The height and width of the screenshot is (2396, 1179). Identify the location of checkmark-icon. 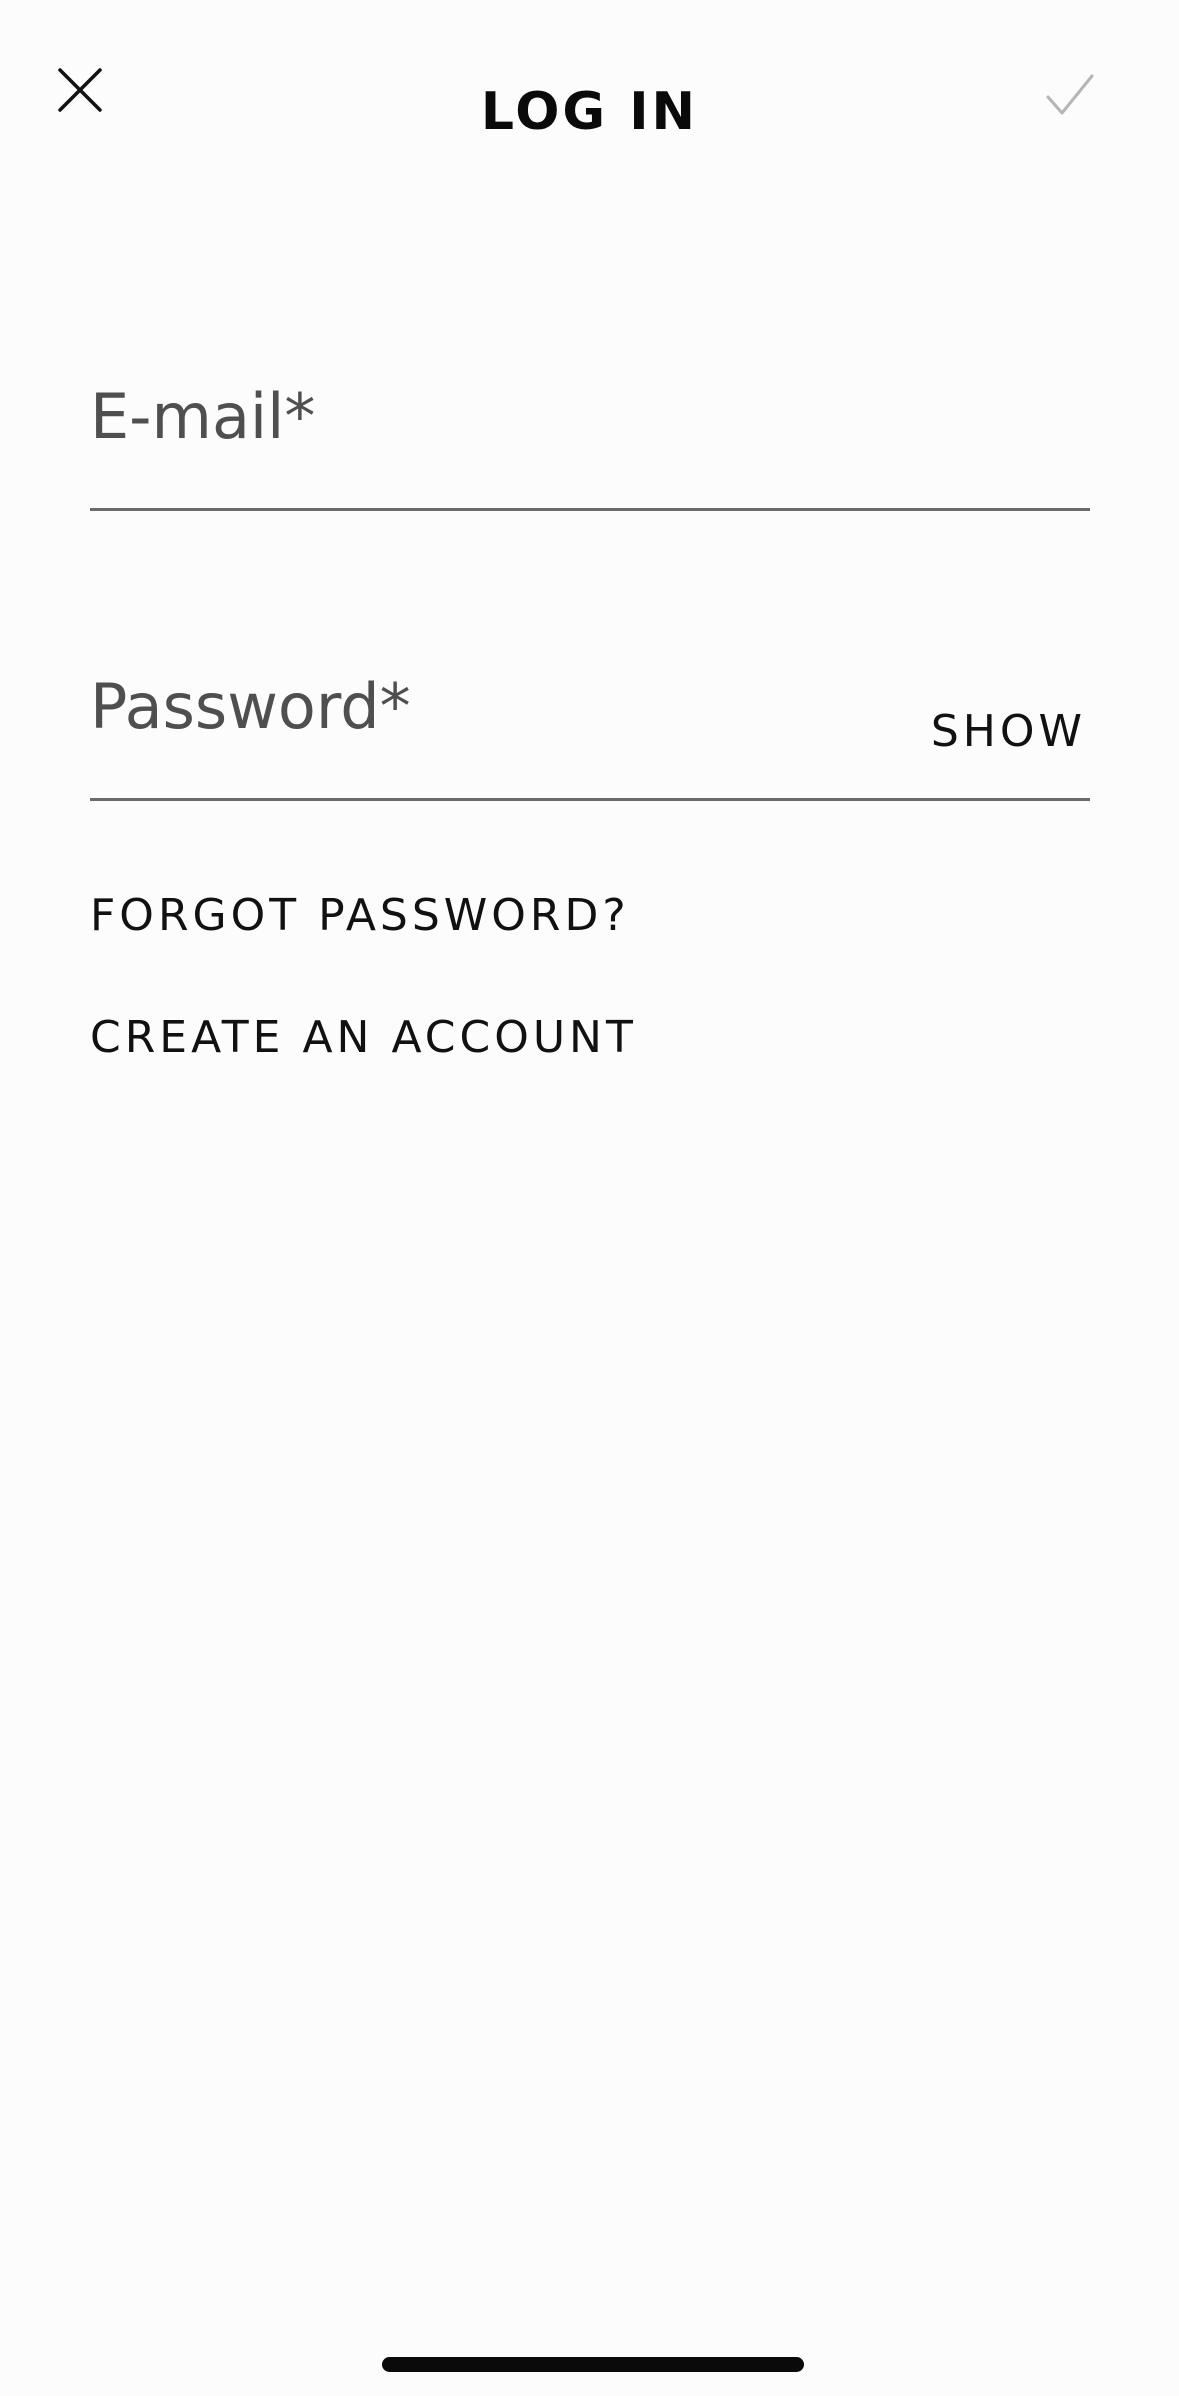
(1070, 94).